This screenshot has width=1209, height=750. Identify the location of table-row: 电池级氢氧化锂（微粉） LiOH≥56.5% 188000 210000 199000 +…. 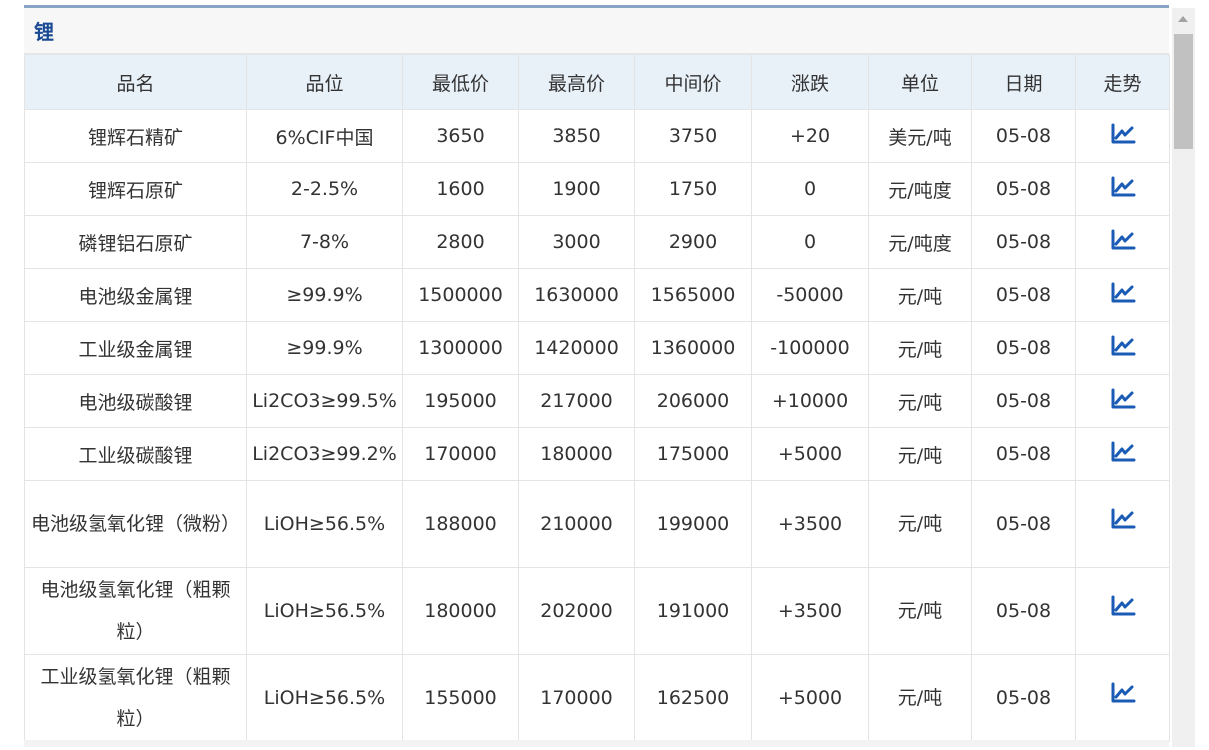
(597, 524).